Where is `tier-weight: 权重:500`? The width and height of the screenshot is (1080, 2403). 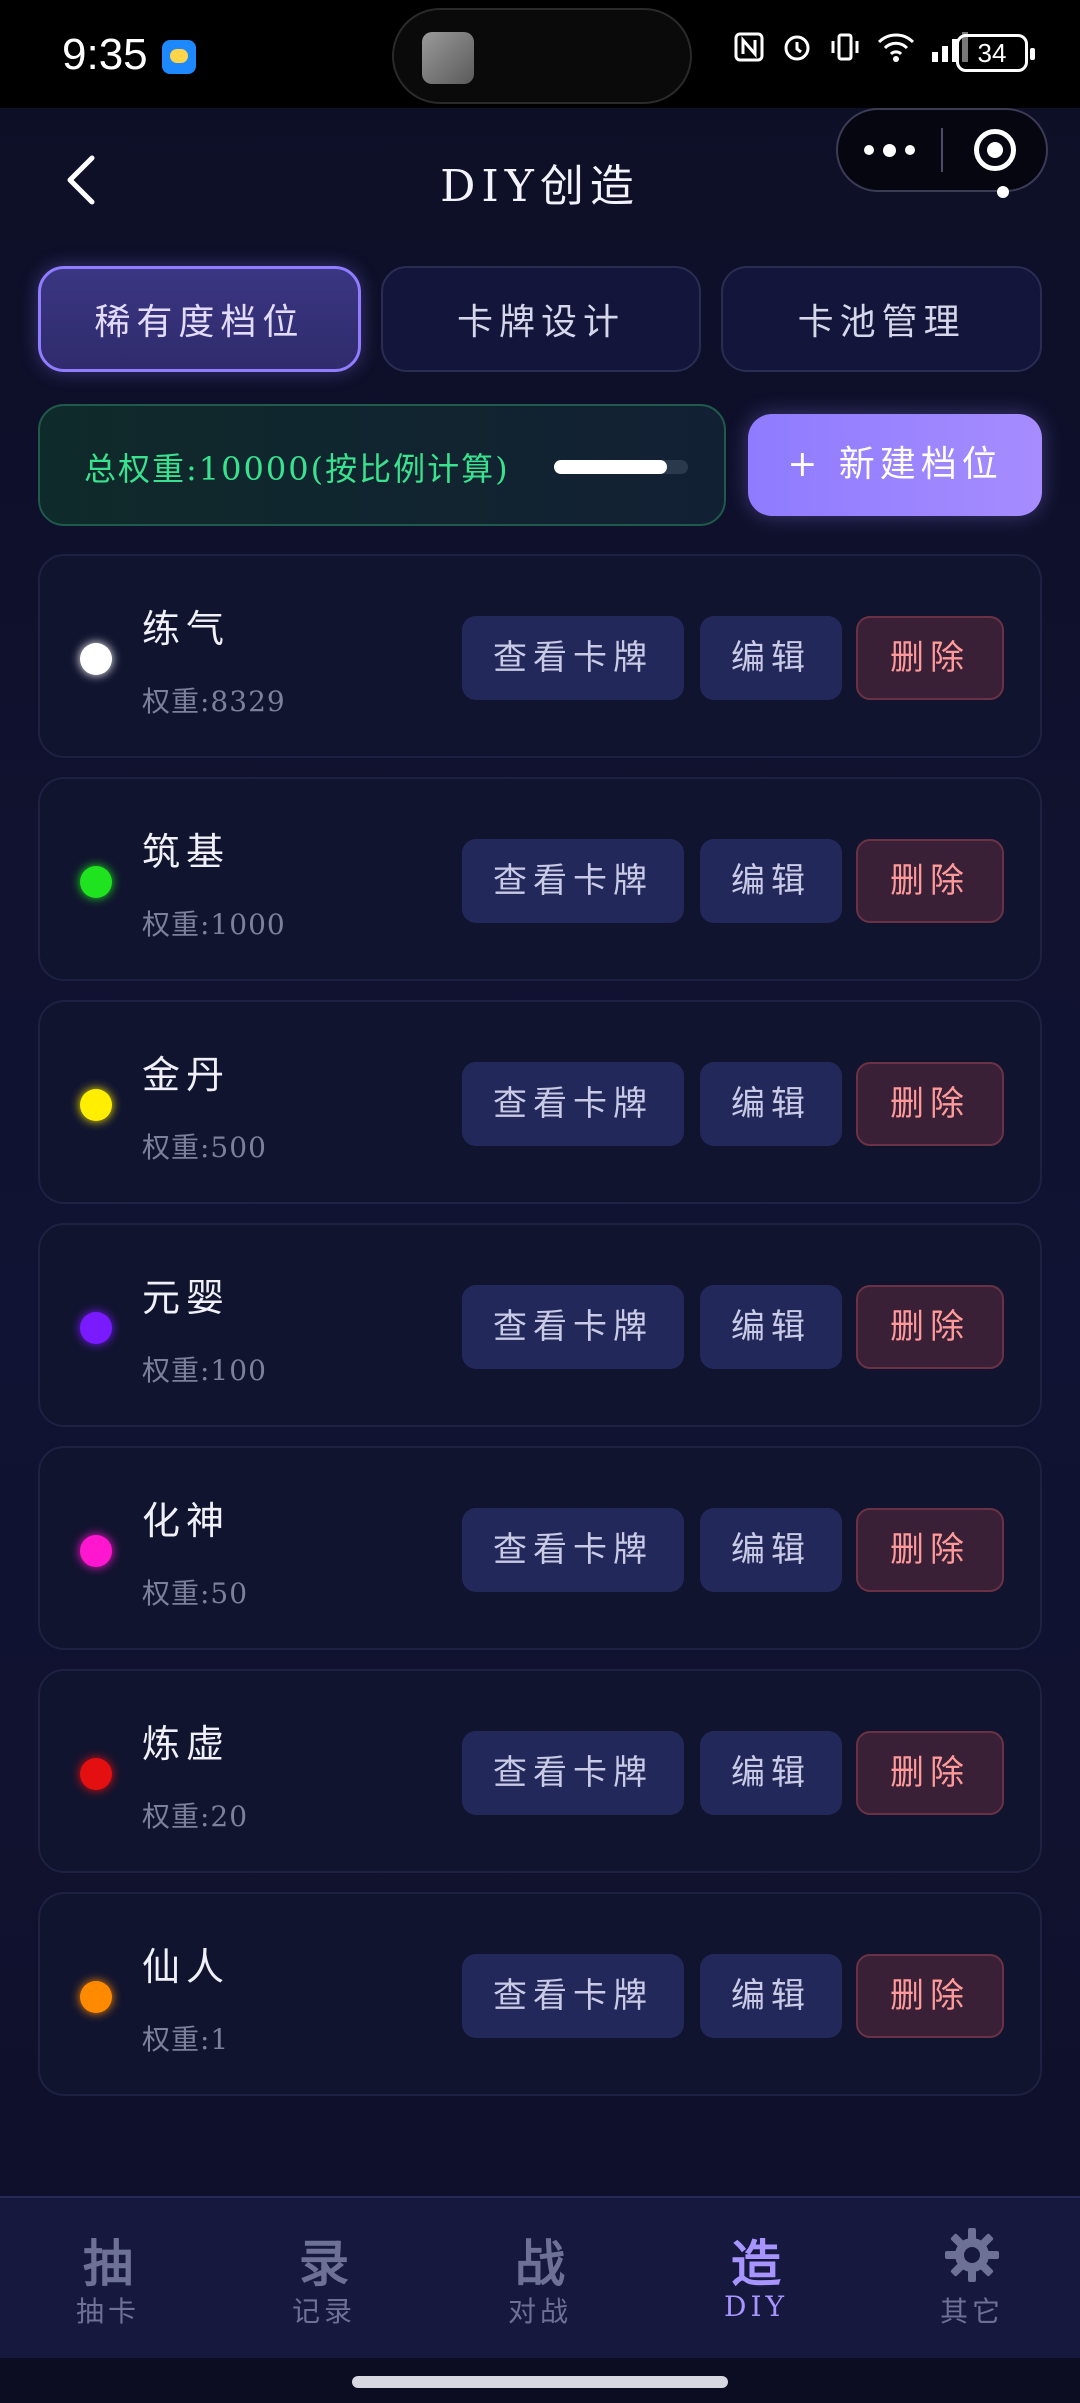 tier-weight: 权重:500 is located at coordinates (204, 1147).